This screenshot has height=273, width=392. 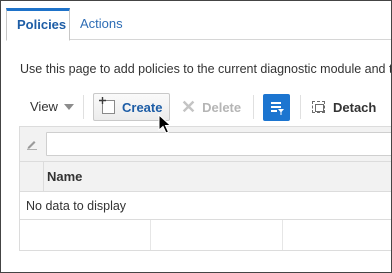 I want to click on table-row: No data to display, so click(x=205, y=206).